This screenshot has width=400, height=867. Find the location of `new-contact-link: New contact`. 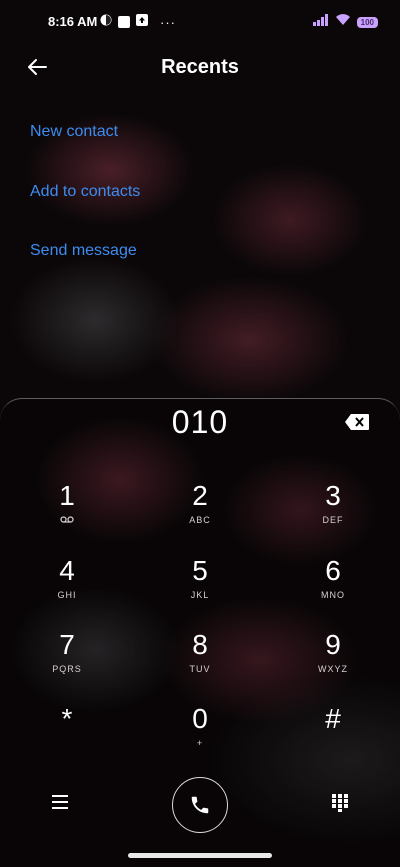

new-contact-link: New contact is located at coordinates (74, 132).